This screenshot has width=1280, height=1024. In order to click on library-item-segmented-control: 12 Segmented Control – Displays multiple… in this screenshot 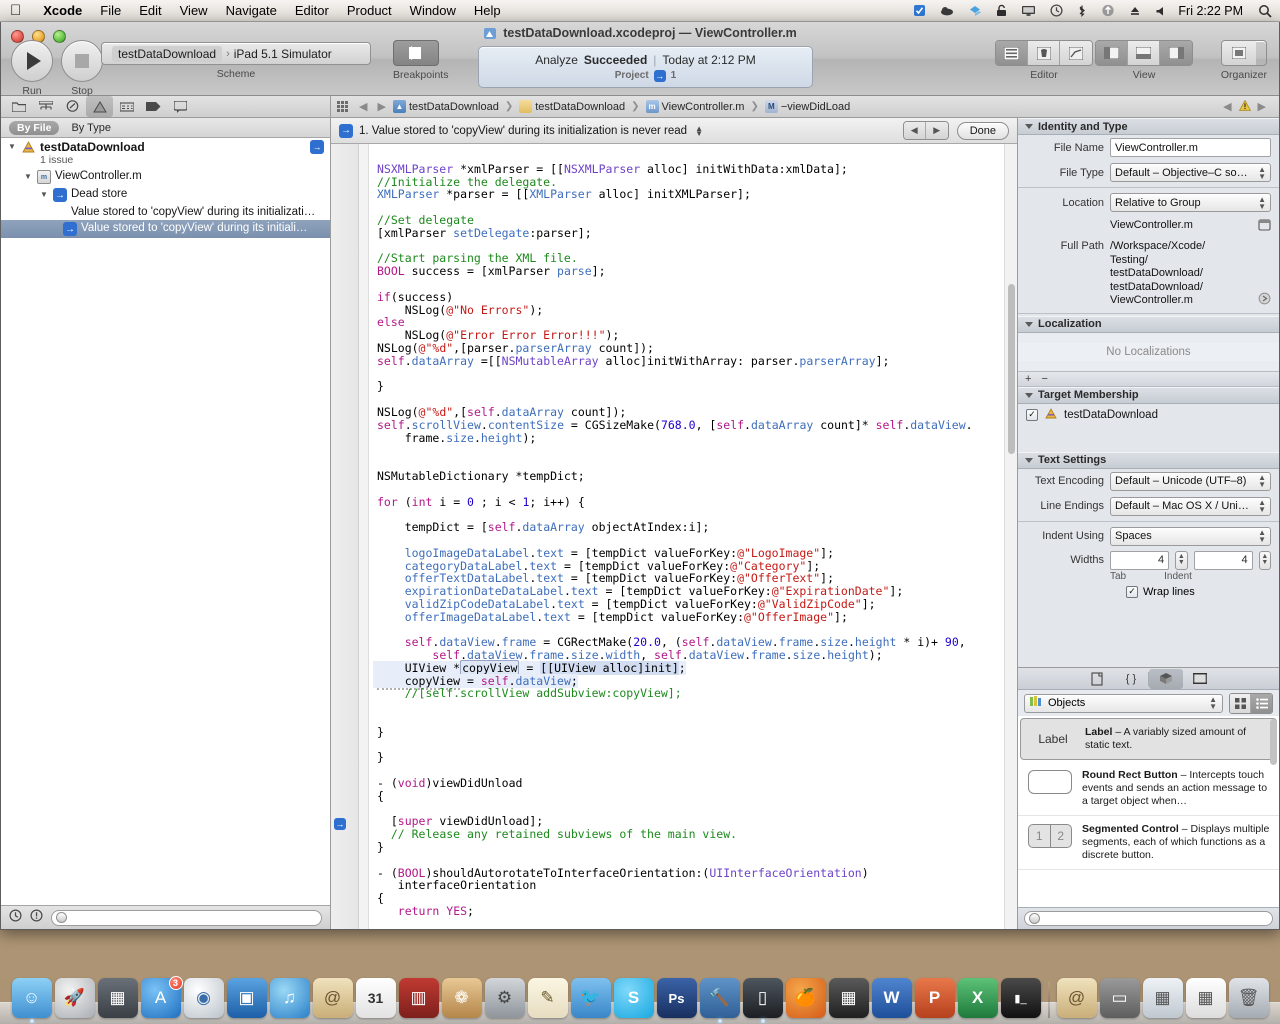, I will do `click(1148, 843)`.